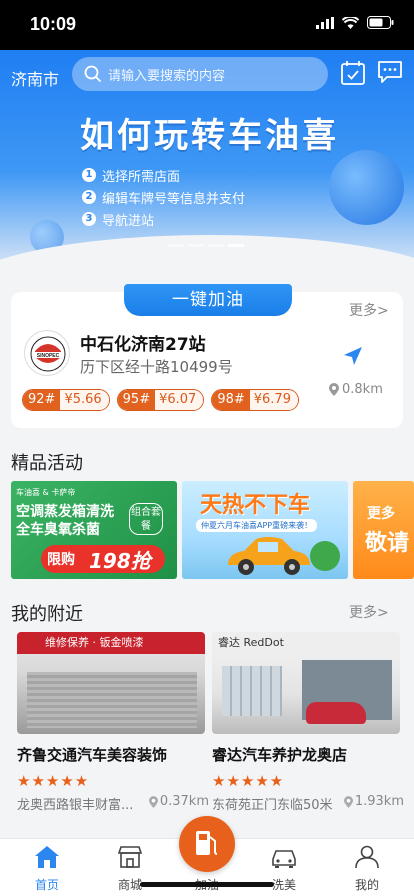 This screenshot has height=896, width=414. What do you see at coordinates (163, 219) in the screenshot?
I see `banner-step: 3 导航进站` at bounding box center [163, 219].